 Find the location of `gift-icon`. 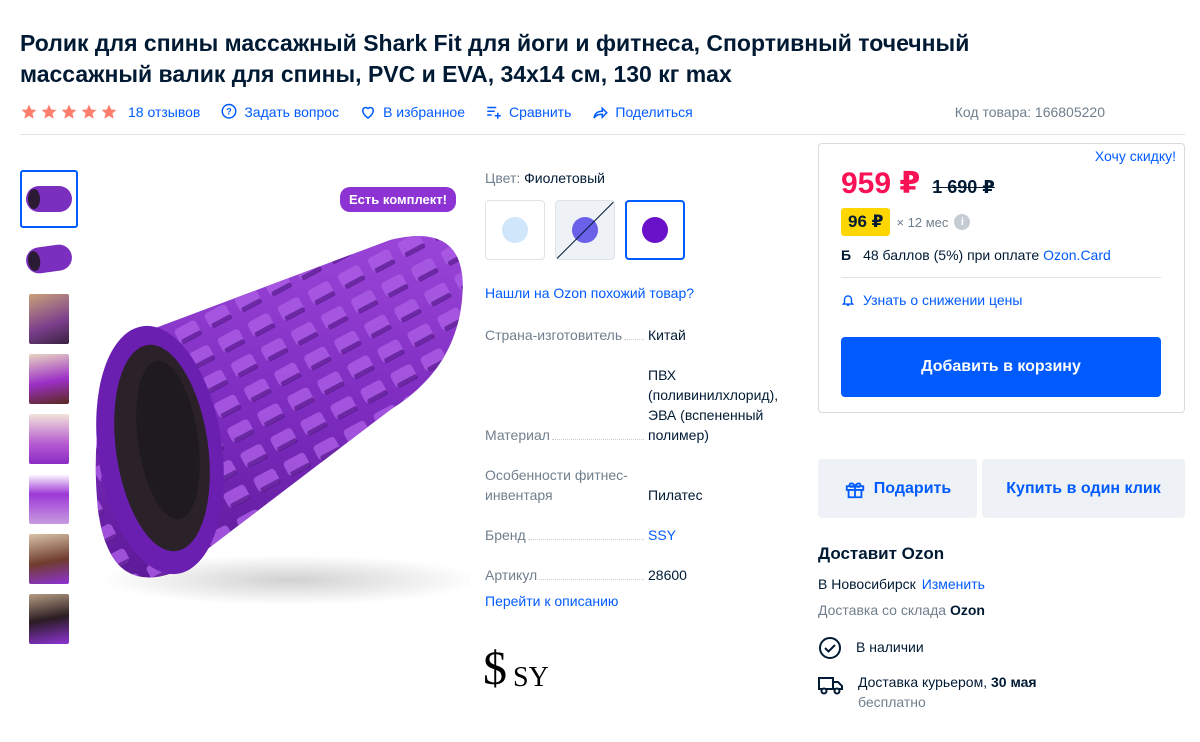

gift-icon is located at coordinates (854, 489).